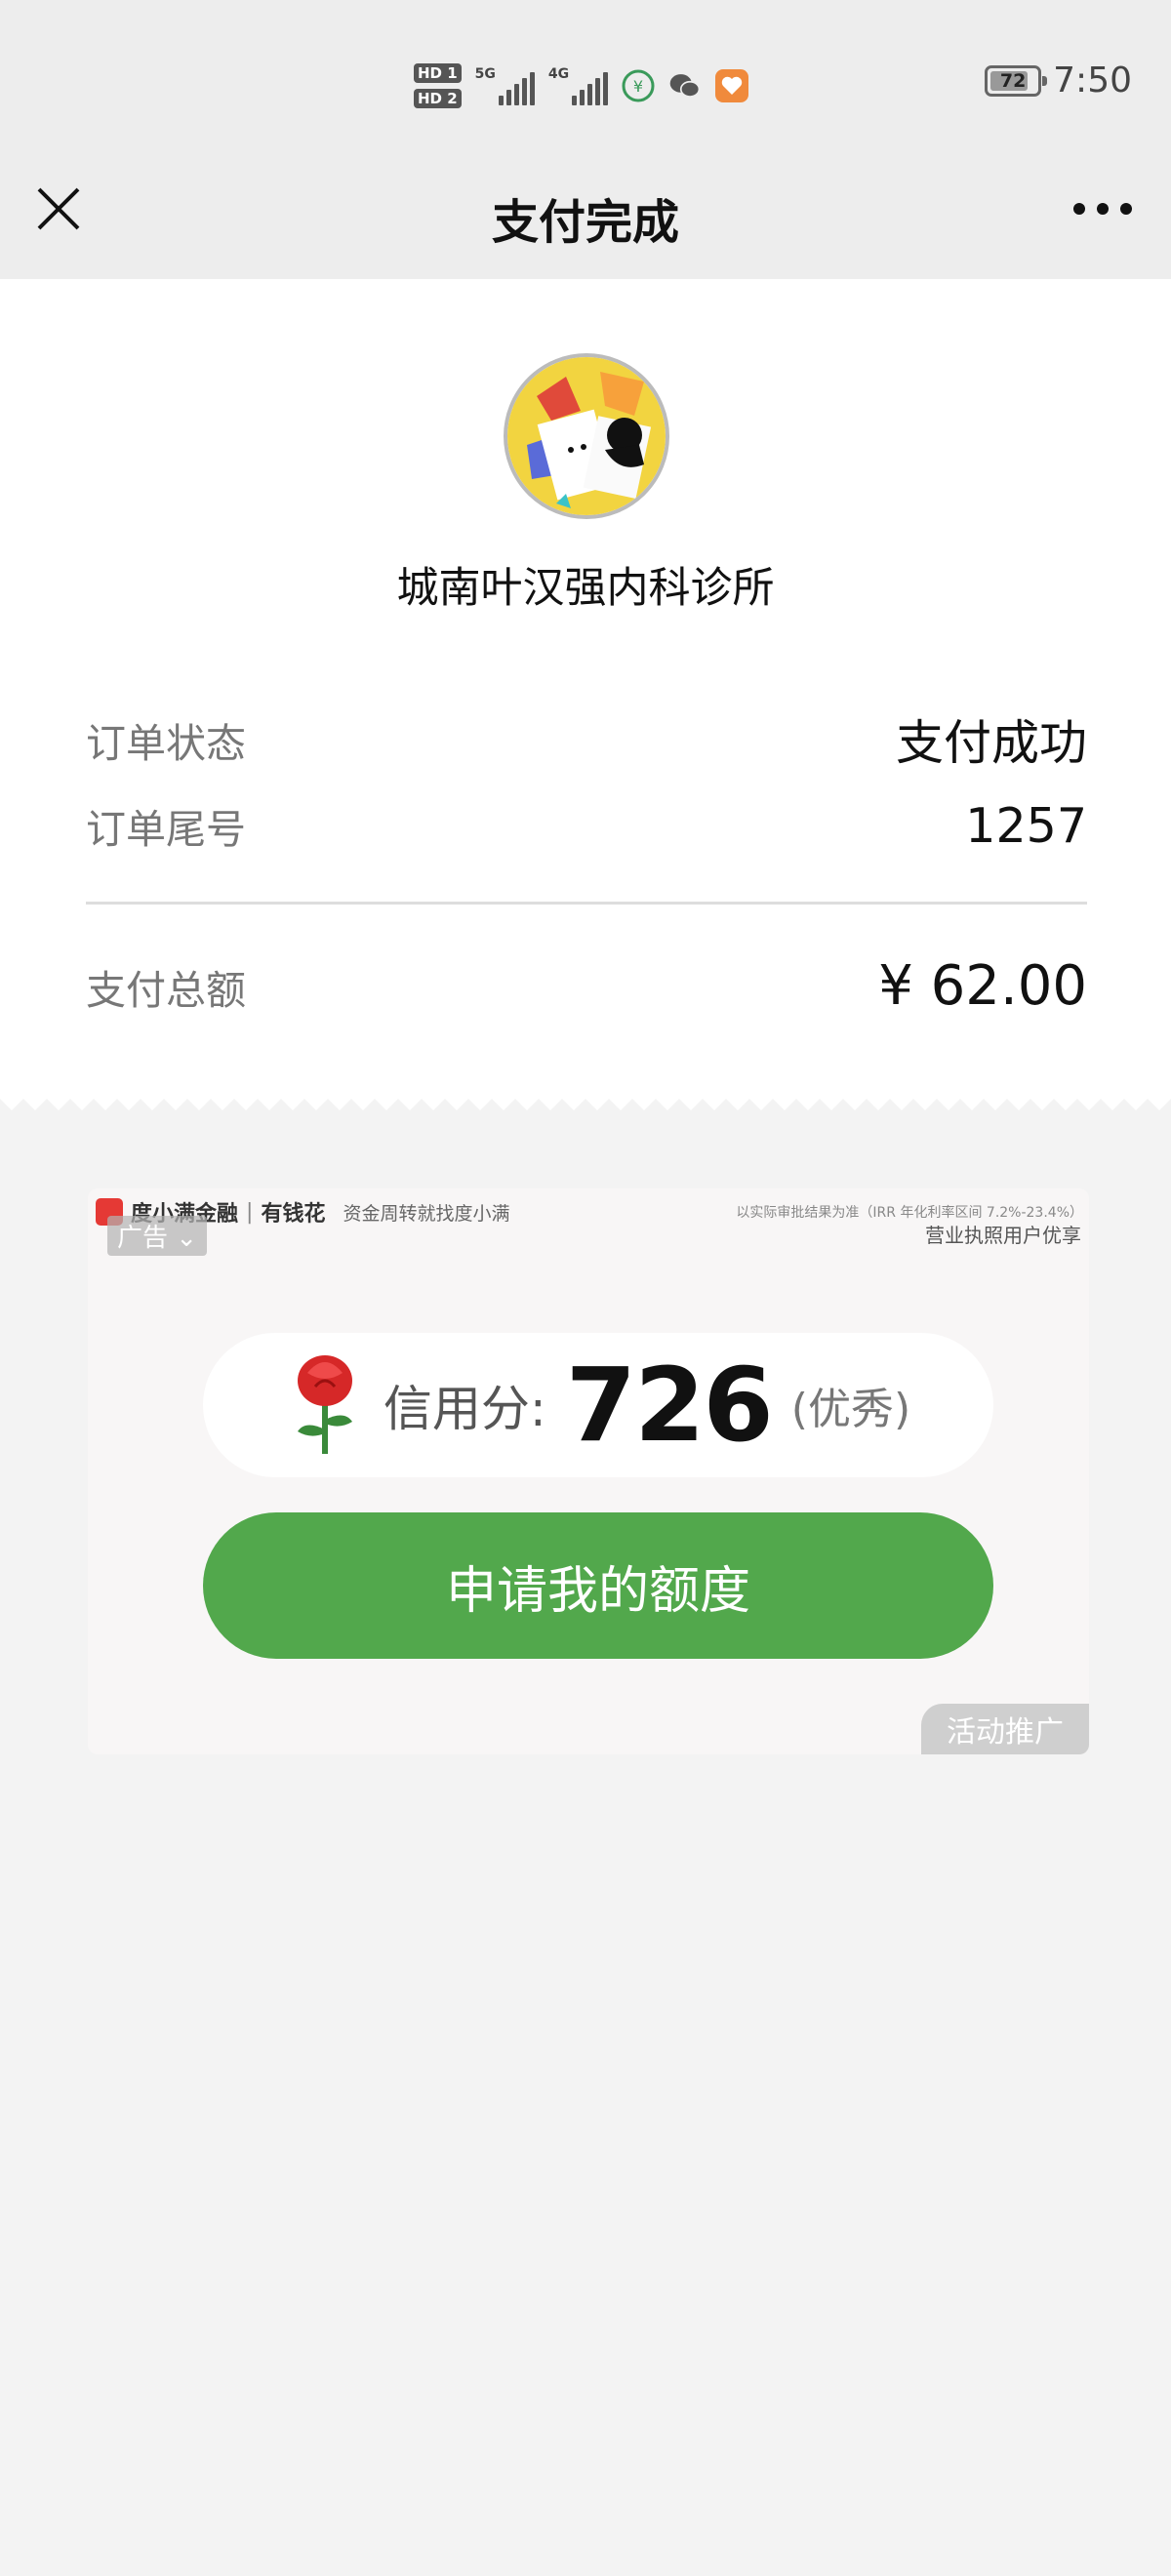 The image size is (1171, 2576). I want to click on net1-label: 5G, so click(485, 74).